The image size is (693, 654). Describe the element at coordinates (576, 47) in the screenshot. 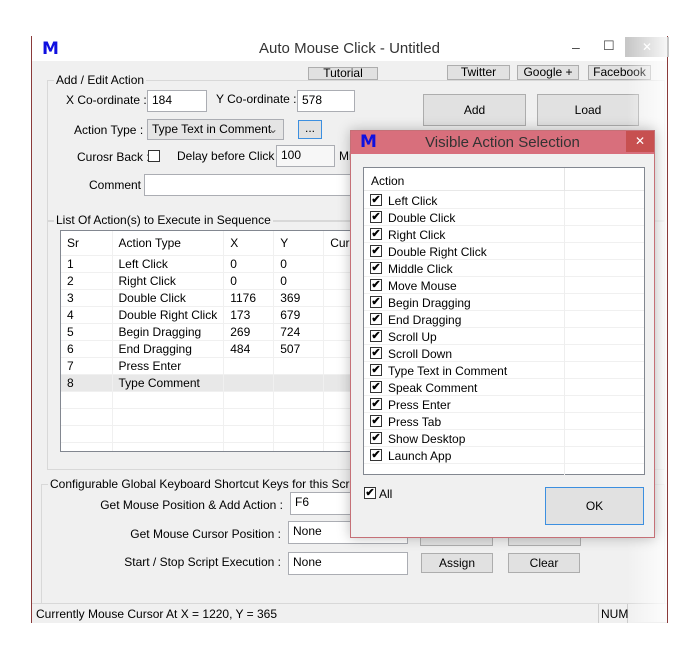

I see `minimize-button: –` at that location.